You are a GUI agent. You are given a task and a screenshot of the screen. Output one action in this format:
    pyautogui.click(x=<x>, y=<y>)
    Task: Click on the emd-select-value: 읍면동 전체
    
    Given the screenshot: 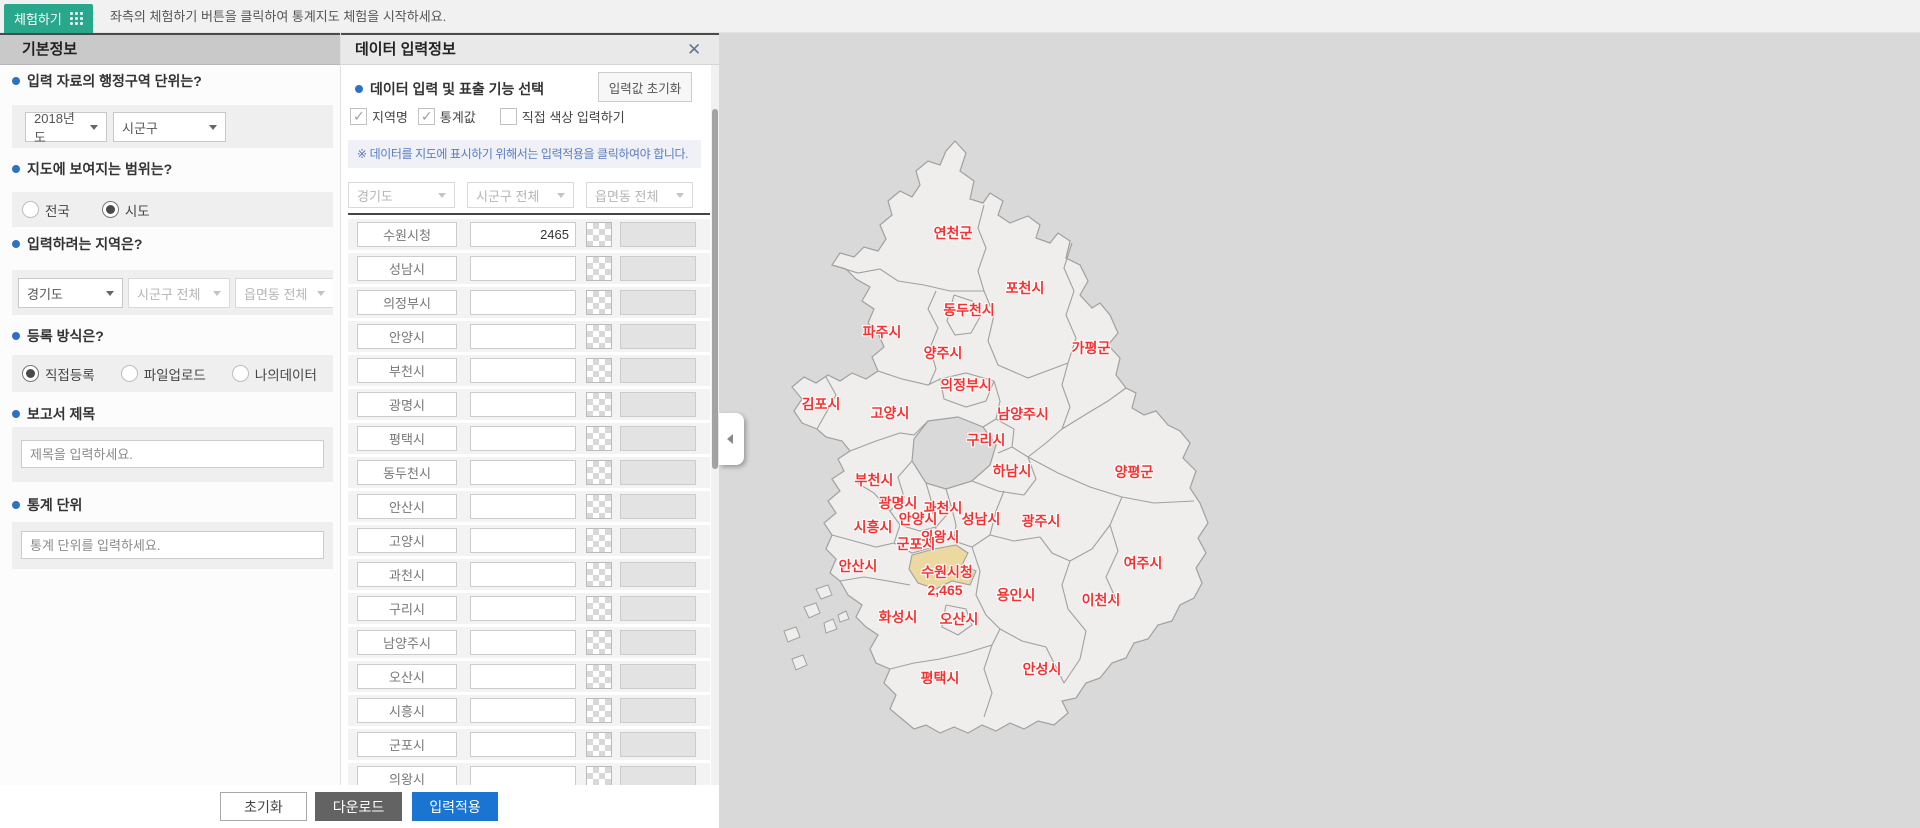 What is the action you would take?
    pyautogui.click(x=276, y=294)
    